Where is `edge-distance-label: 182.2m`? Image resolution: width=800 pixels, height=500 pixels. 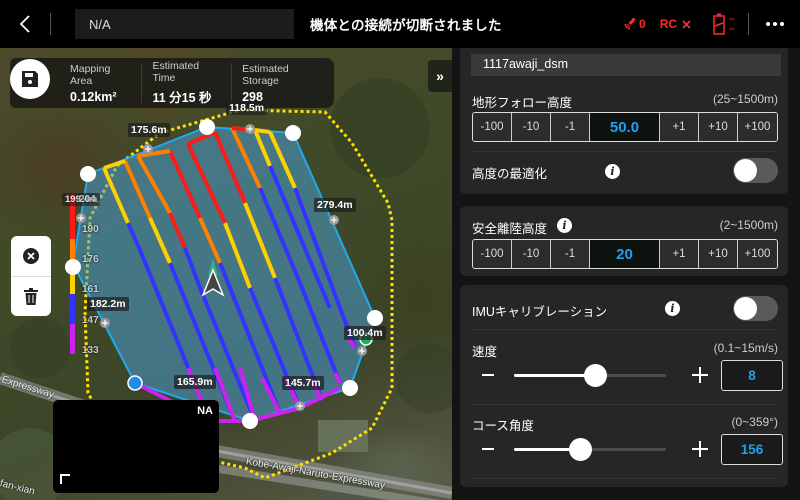 edge-distance-label: 182.2m is located at coordinates (108, 304).